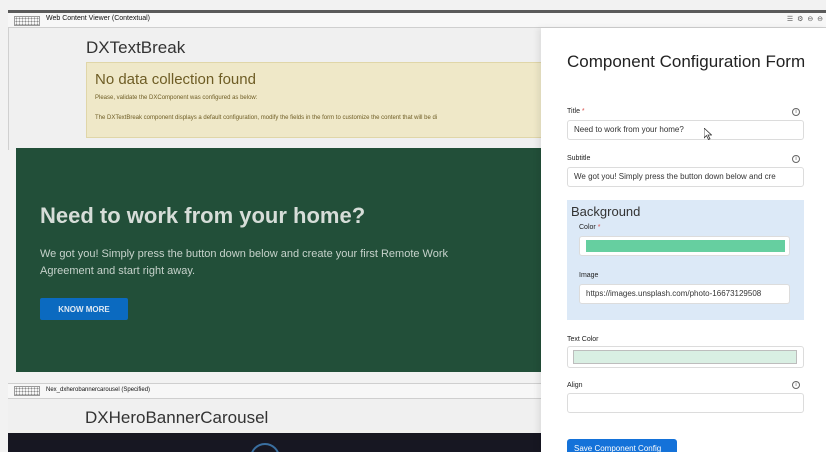  What do you see at coordinates (708, 134) in the screenshot?
I see `mouse-cursor-icon` at bounding box center [708, 134].